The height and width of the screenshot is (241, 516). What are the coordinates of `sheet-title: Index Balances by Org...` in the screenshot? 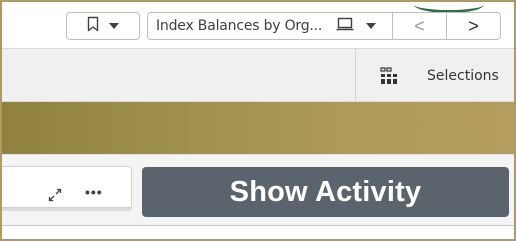 It's located at (239, 26).